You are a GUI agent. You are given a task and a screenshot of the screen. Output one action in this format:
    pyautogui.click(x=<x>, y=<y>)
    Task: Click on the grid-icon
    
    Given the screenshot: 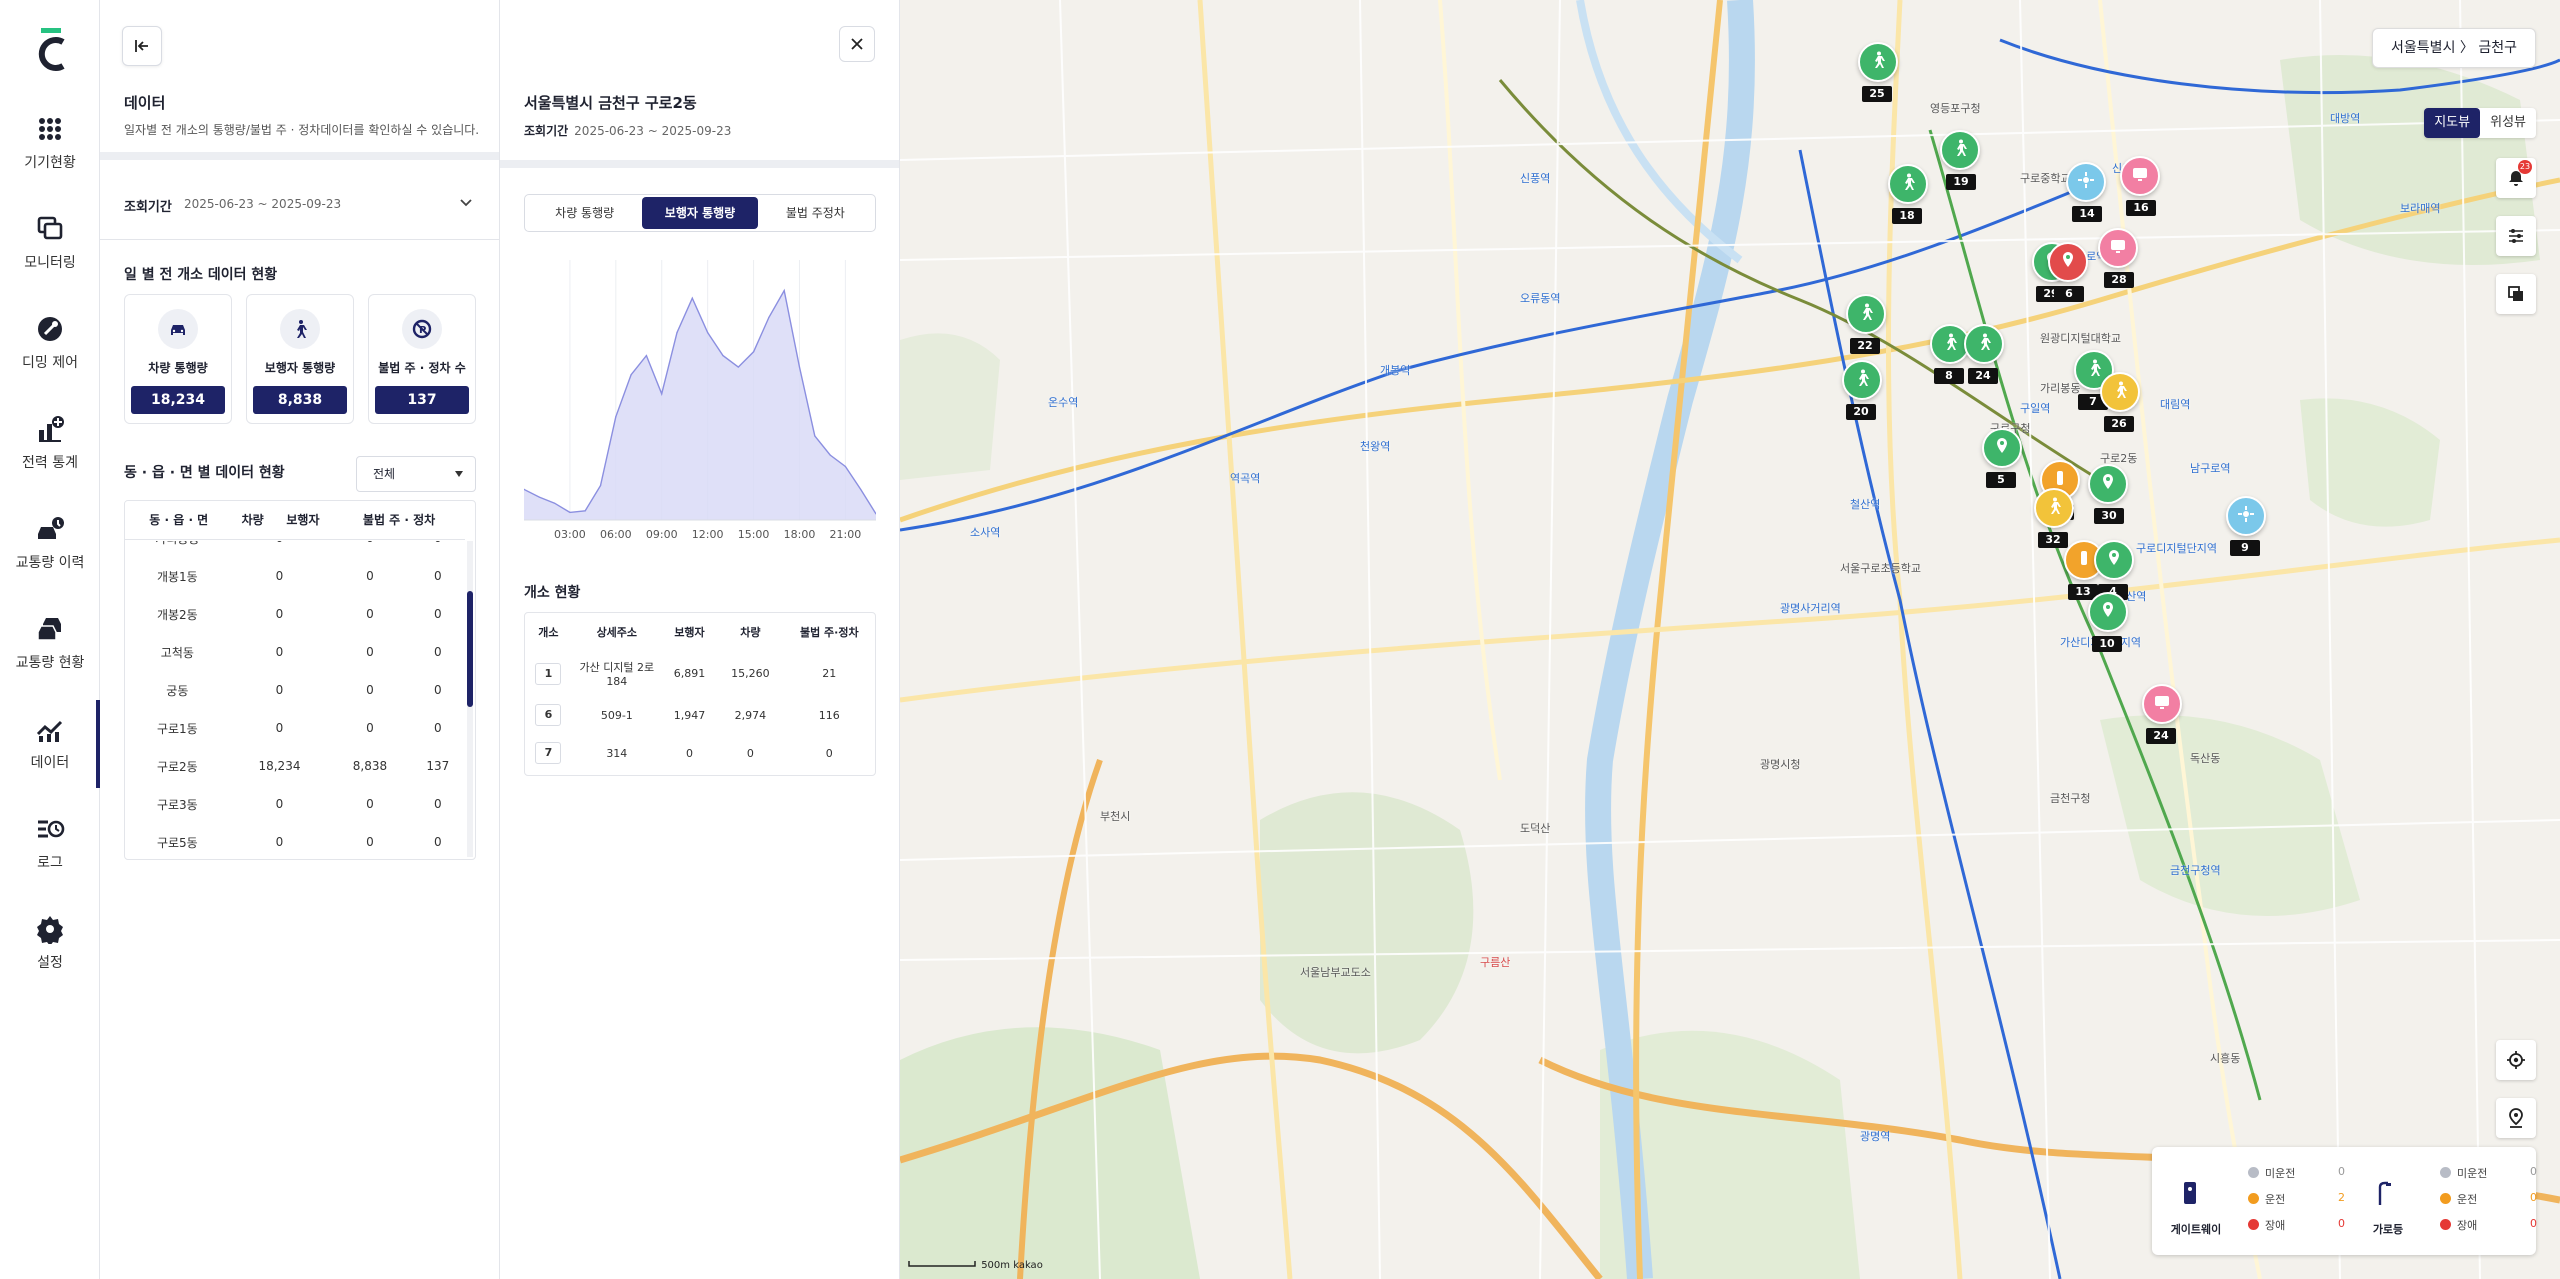 What is the action you would take?
    pyautogui.click(x=50, y=129)
    